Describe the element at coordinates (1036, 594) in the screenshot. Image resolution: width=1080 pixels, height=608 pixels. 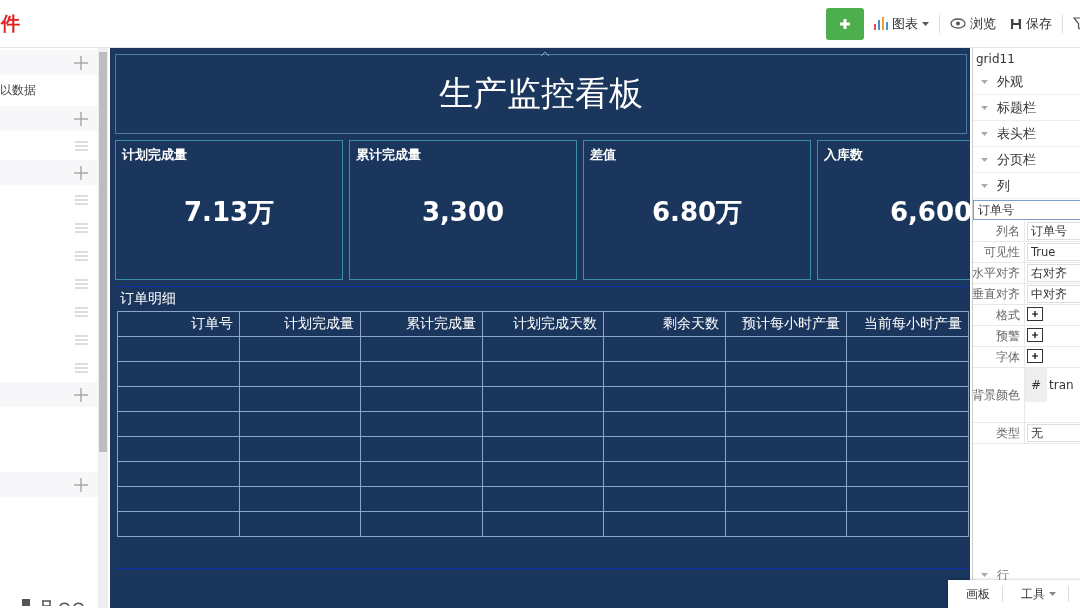
I see `panel-tab: 工具` at that location.